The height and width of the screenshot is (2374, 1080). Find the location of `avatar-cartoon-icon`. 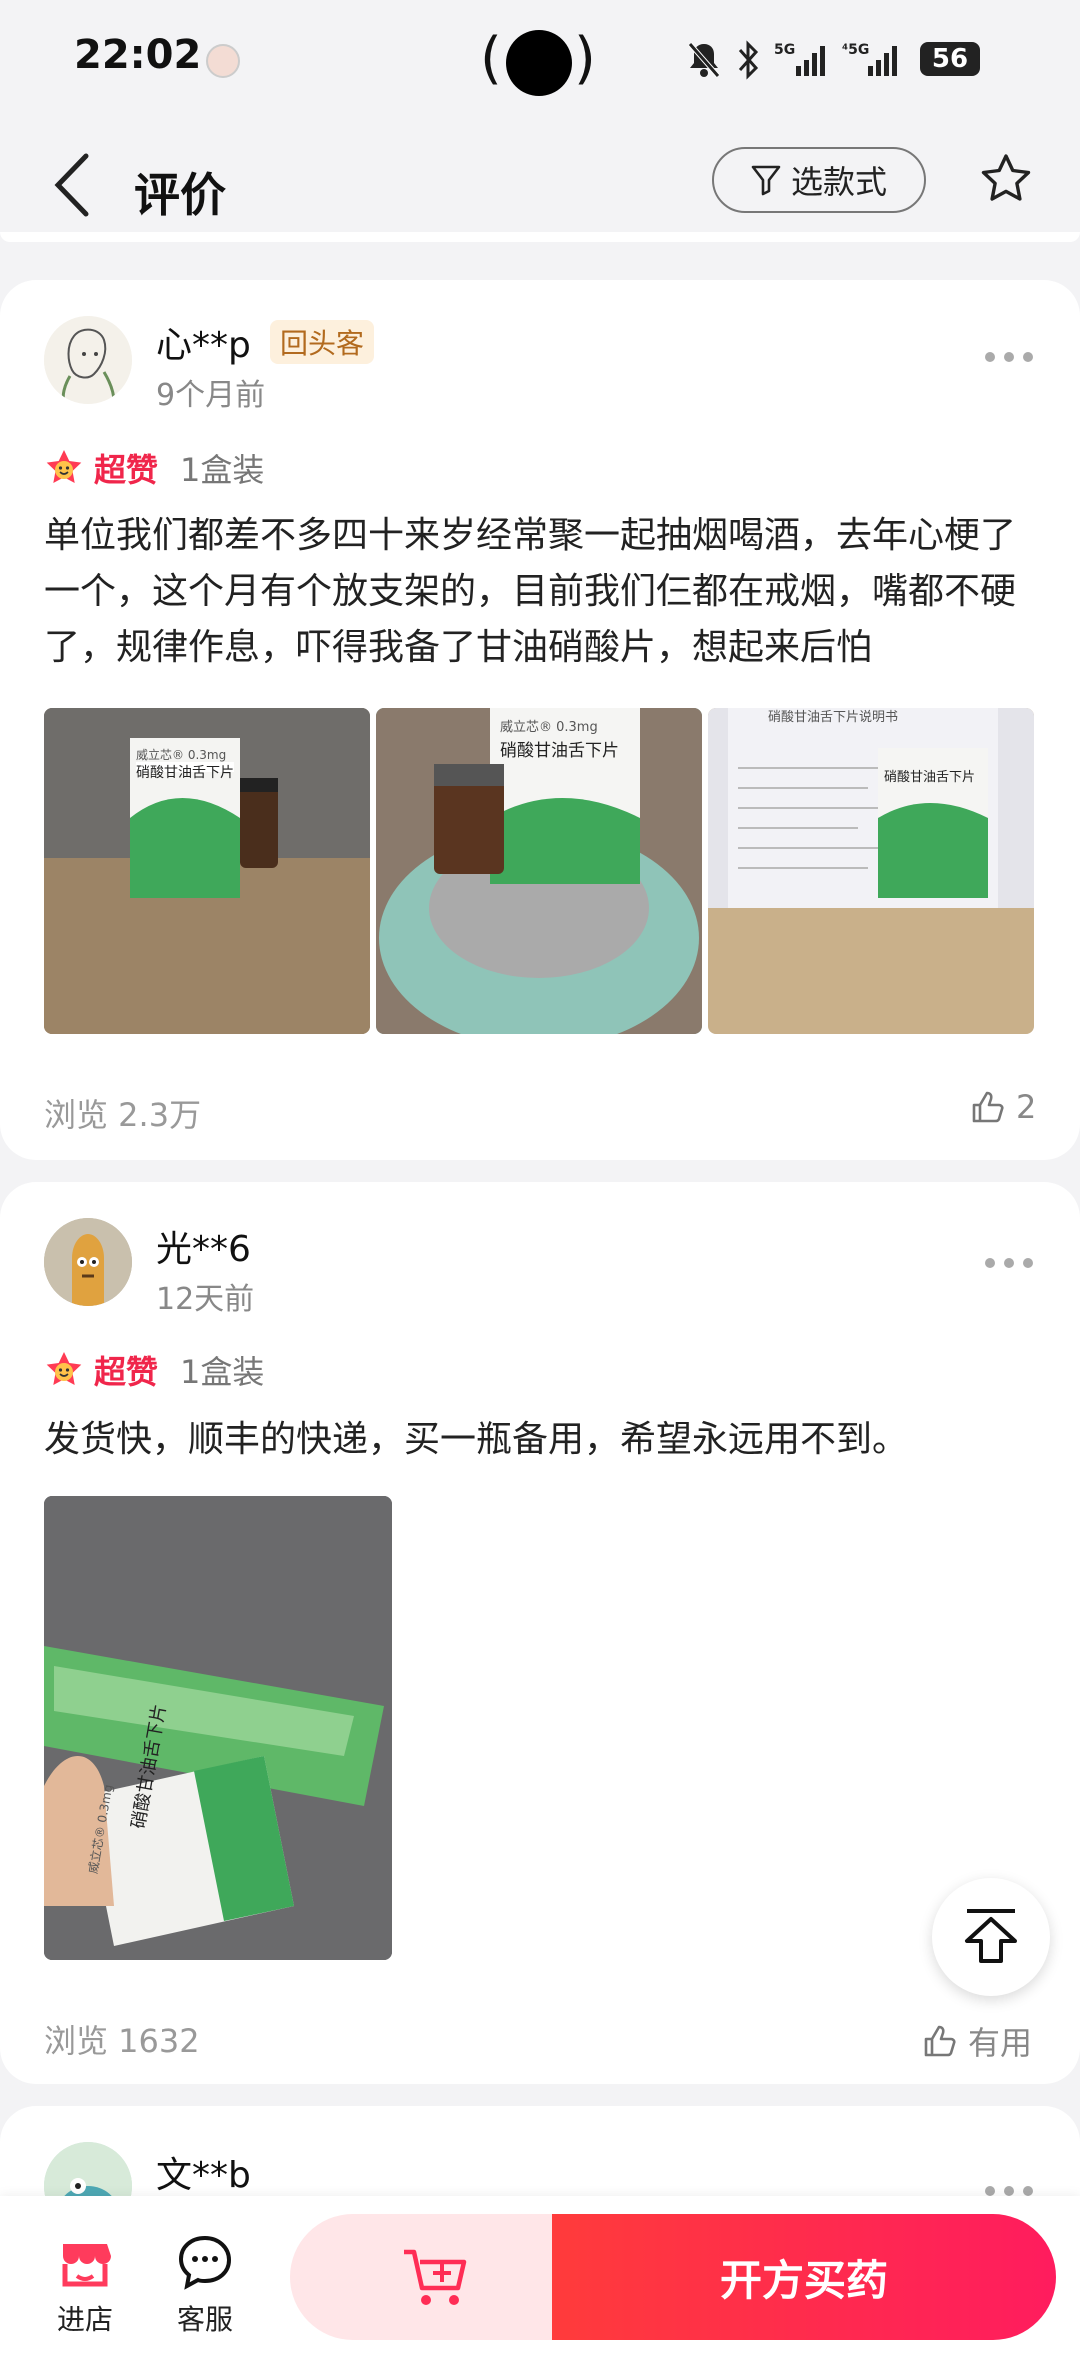

avatar-cartoon-icon is located at coordinates (88, 1262).